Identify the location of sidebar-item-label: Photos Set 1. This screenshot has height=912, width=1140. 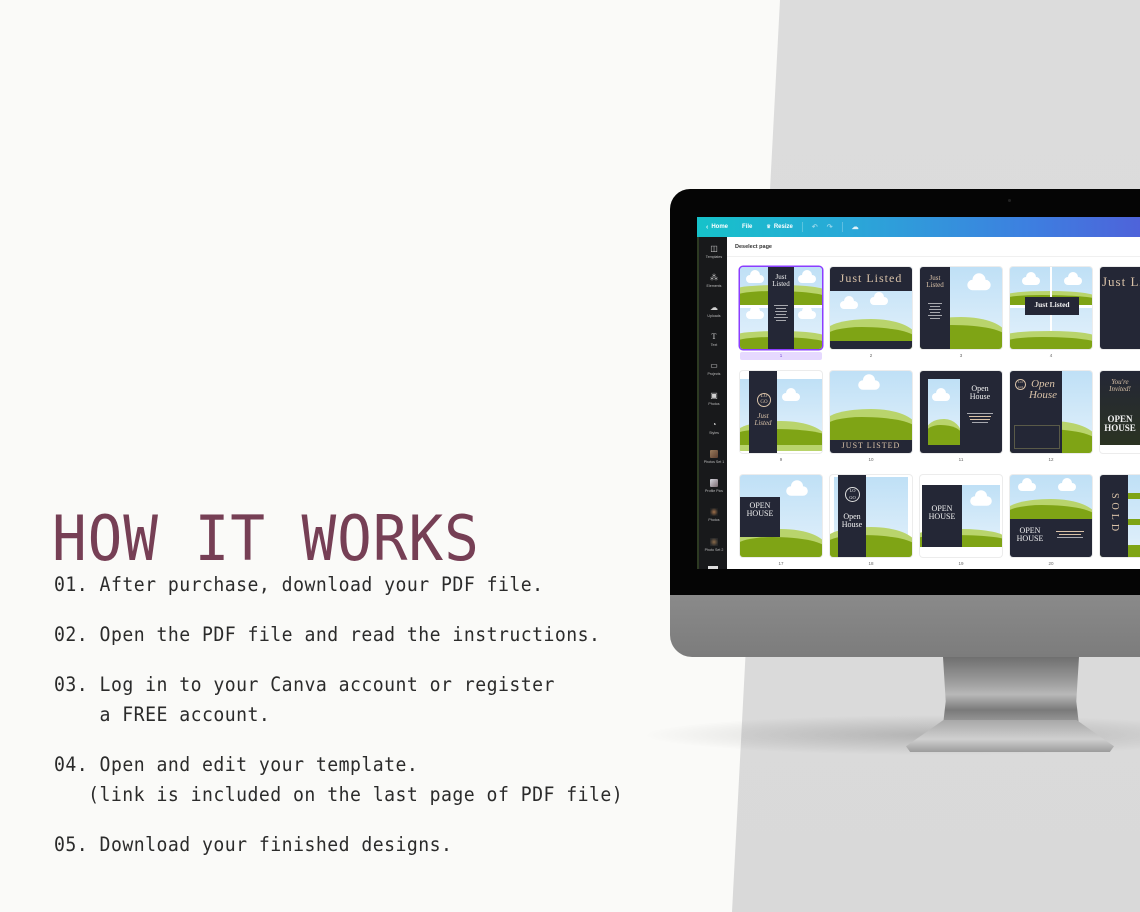
(714, 461).